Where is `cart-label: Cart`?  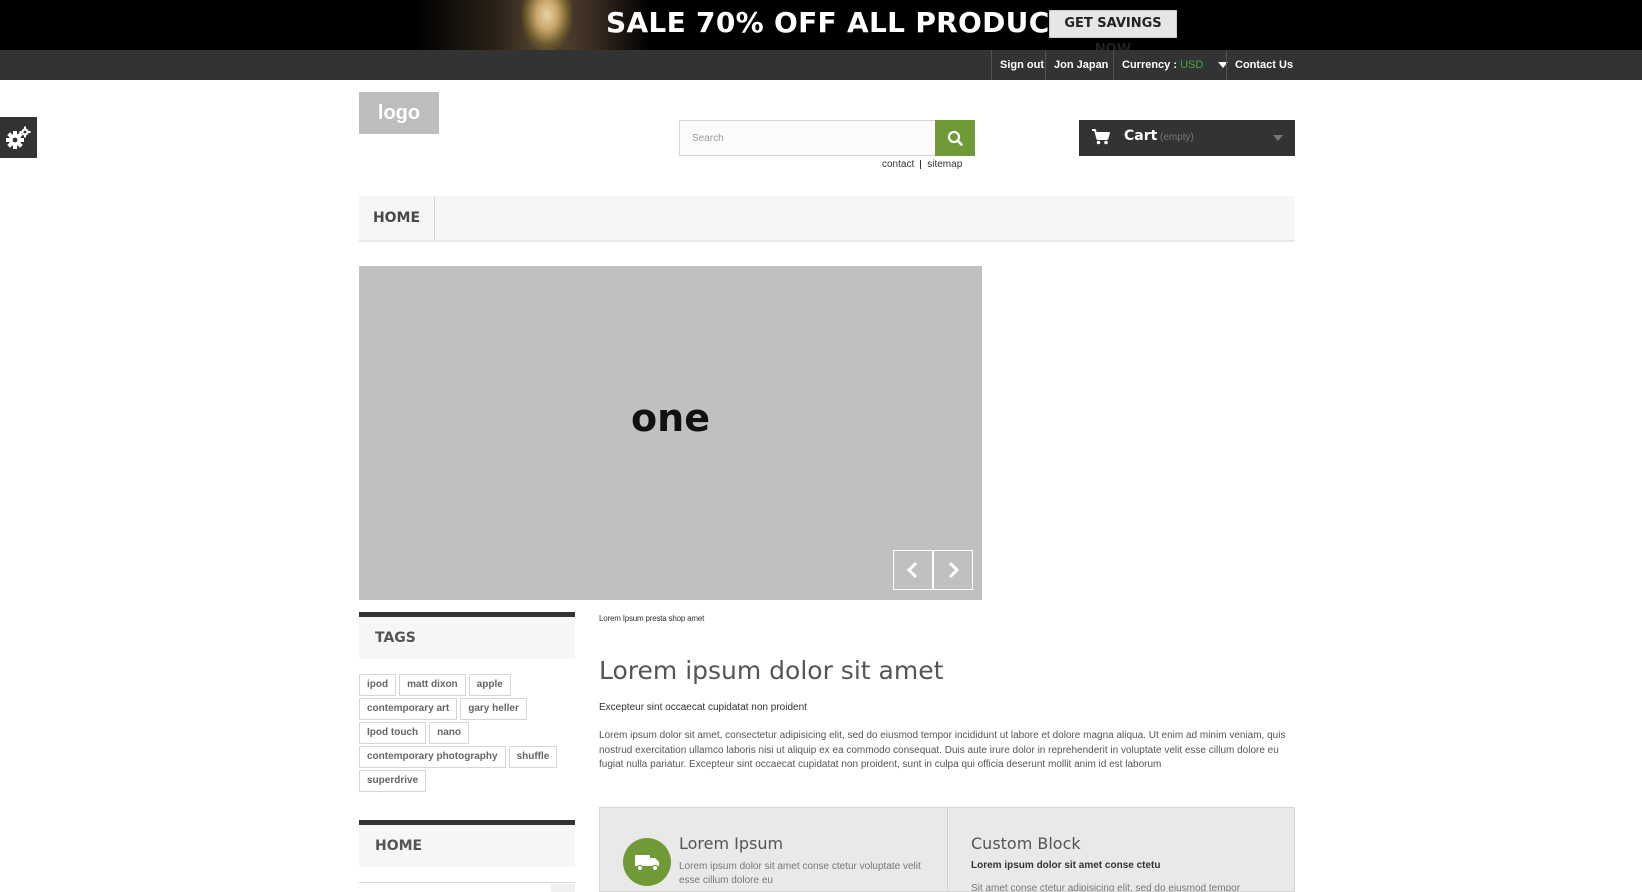 cart-label: Cart is located at coordinates (1141, 136).